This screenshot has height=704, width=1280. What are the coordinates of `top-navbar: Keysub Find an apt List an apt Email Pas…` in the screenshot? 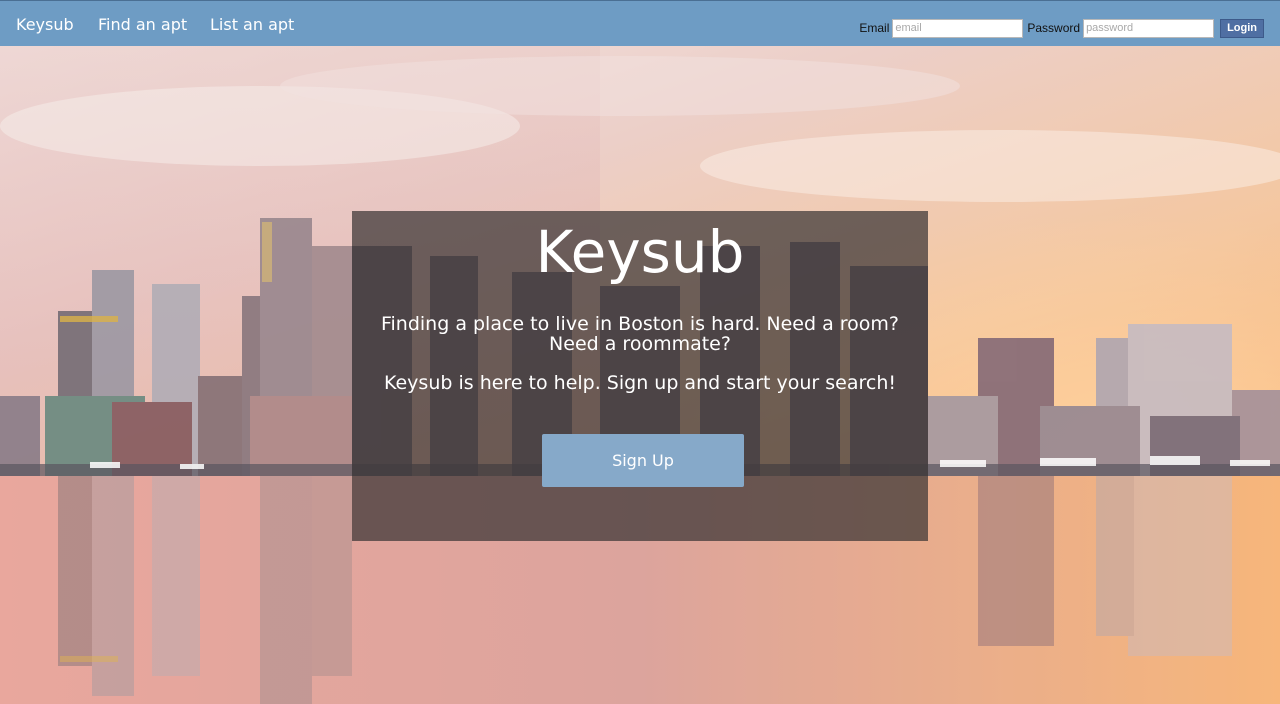 It's located at (640, 23).